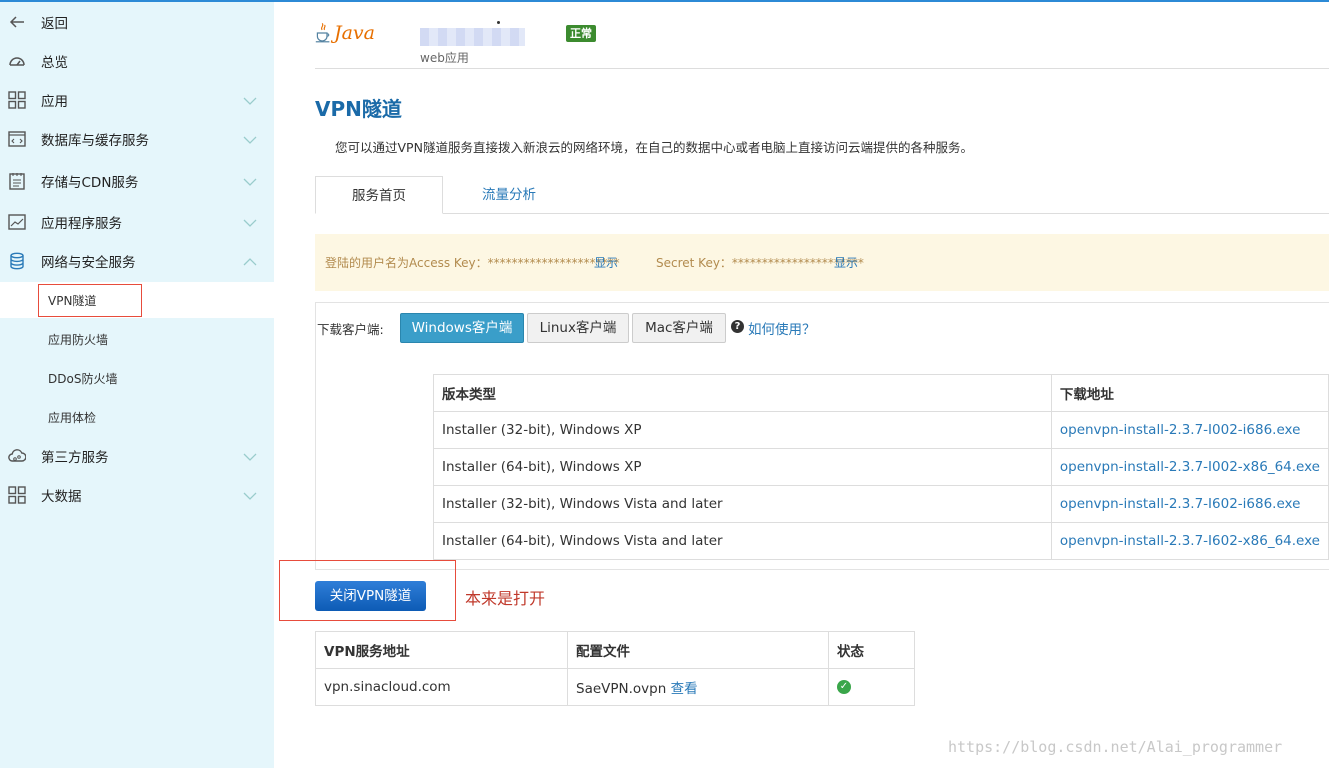 The image size is (1329, 768). Describe the element at coordinates (250, 261) in the screenshot. I see `chevron-up-icon` at that location.